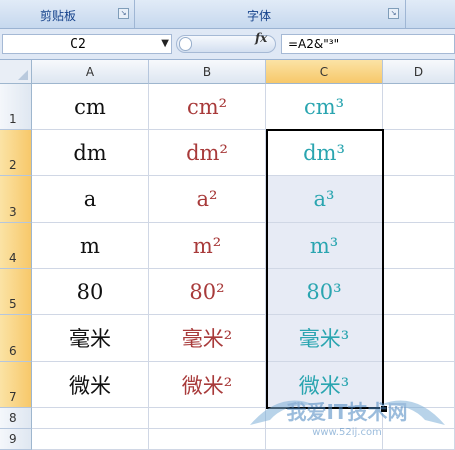 Image resolution: width=455 pixels, height=450 pixels. I want to click on row-header-5: 5, so click(16, 292).